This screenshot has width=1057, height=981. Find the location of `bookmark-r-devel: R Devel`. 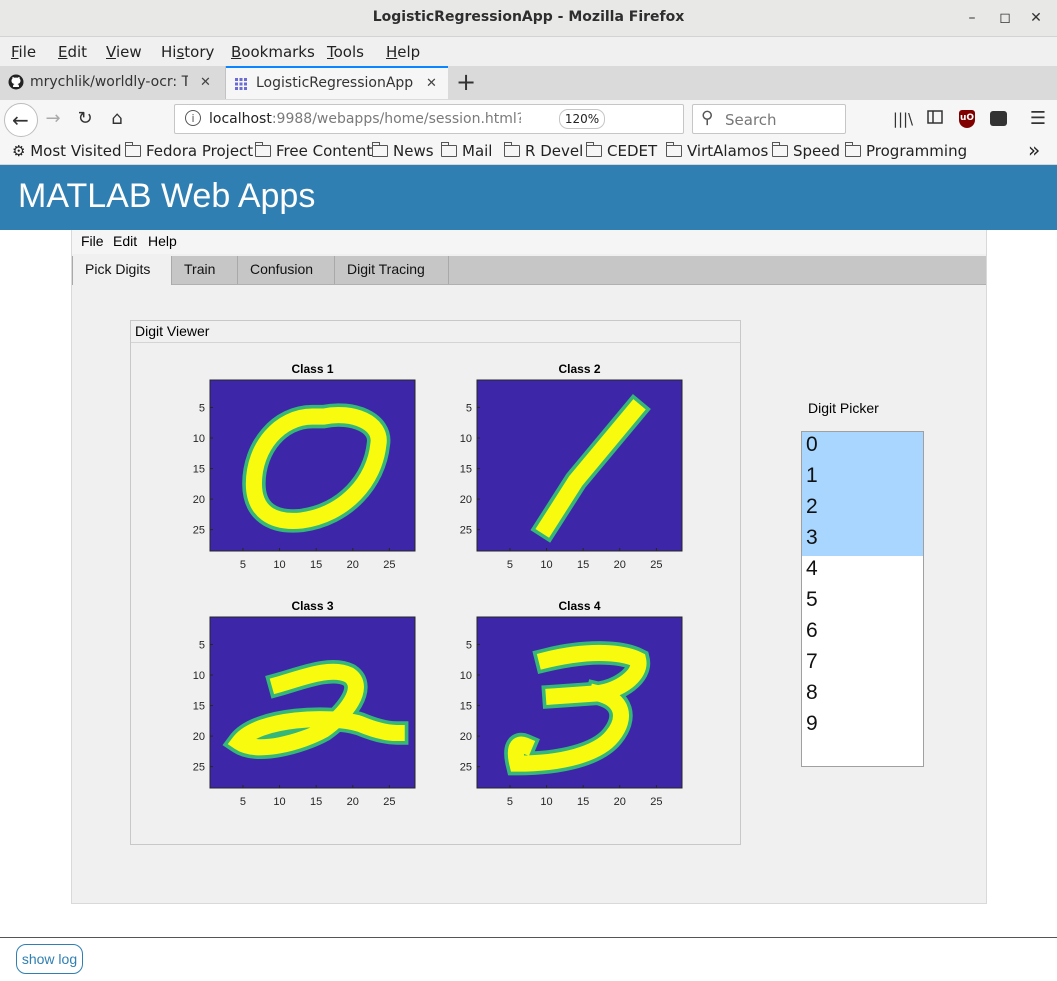

bookmark-r-devel: R Devel is located at coordinates (543, 151).